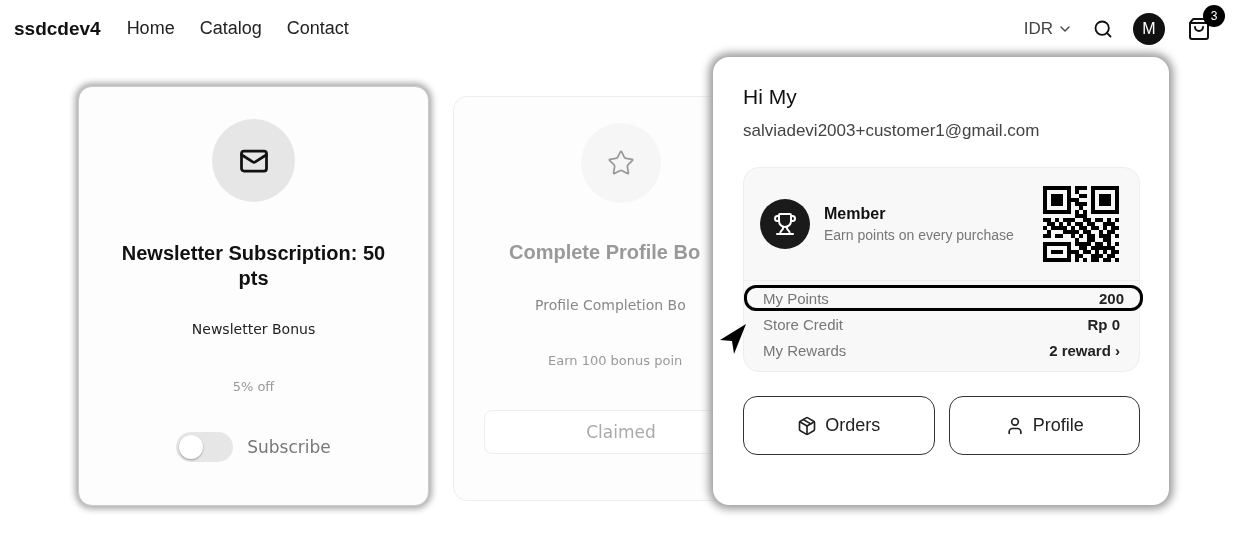 The width and height of the screenshot is (1243, 534). What do you see at coordinates (1199, 28) in the screenshot?
I see `bag-icon` at bounding box center [1199, 28].